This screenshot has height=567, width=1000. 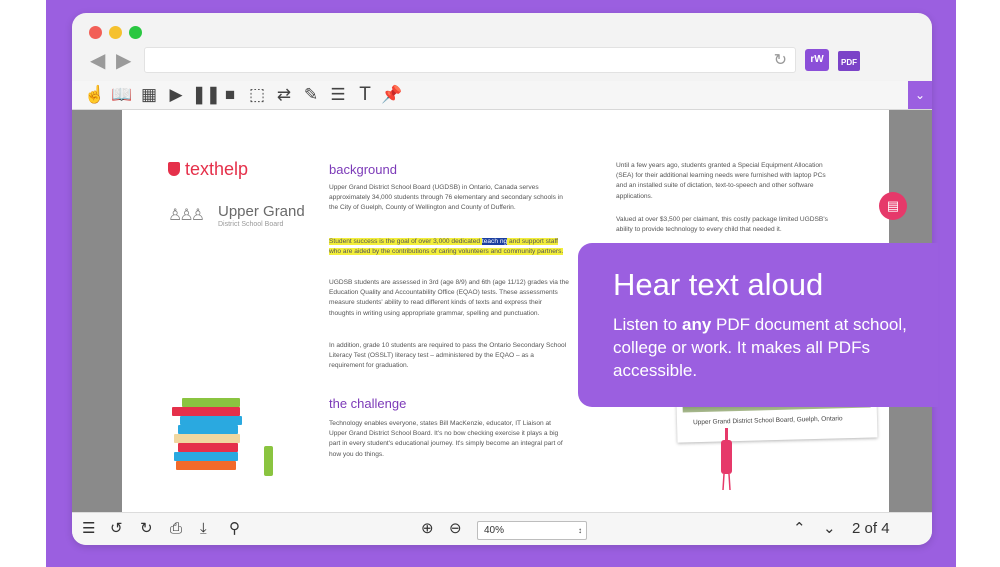 I want to click on zoom-in-icon: ⊕, so click(x=427, y=529).